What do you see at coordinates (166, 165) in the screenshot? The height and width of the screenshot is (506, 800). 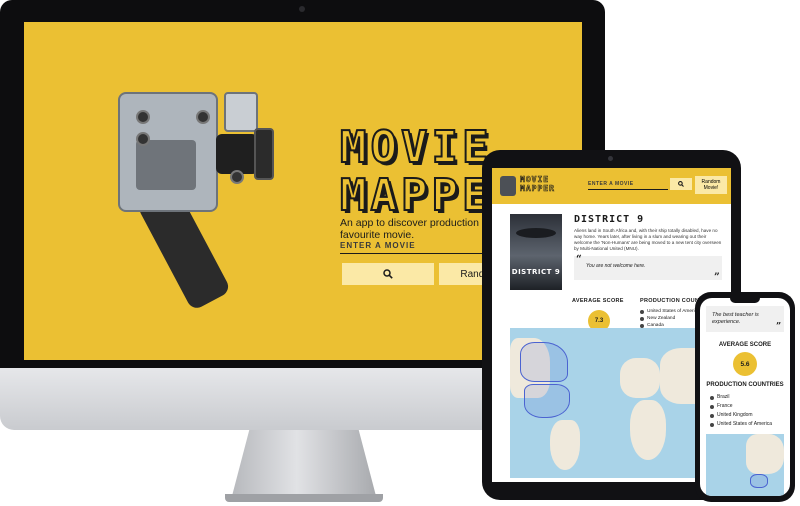 I see `camera-plate` at bounding box center [166, 165].